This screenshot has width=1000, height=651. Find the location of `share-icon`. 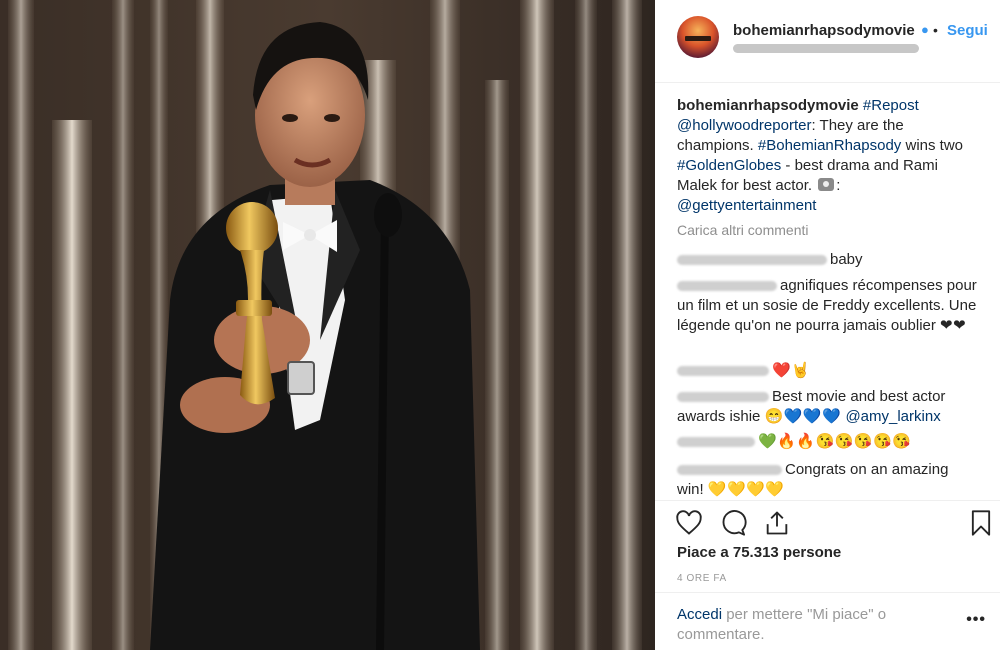

share-icon is located at coordinates (777, 523).